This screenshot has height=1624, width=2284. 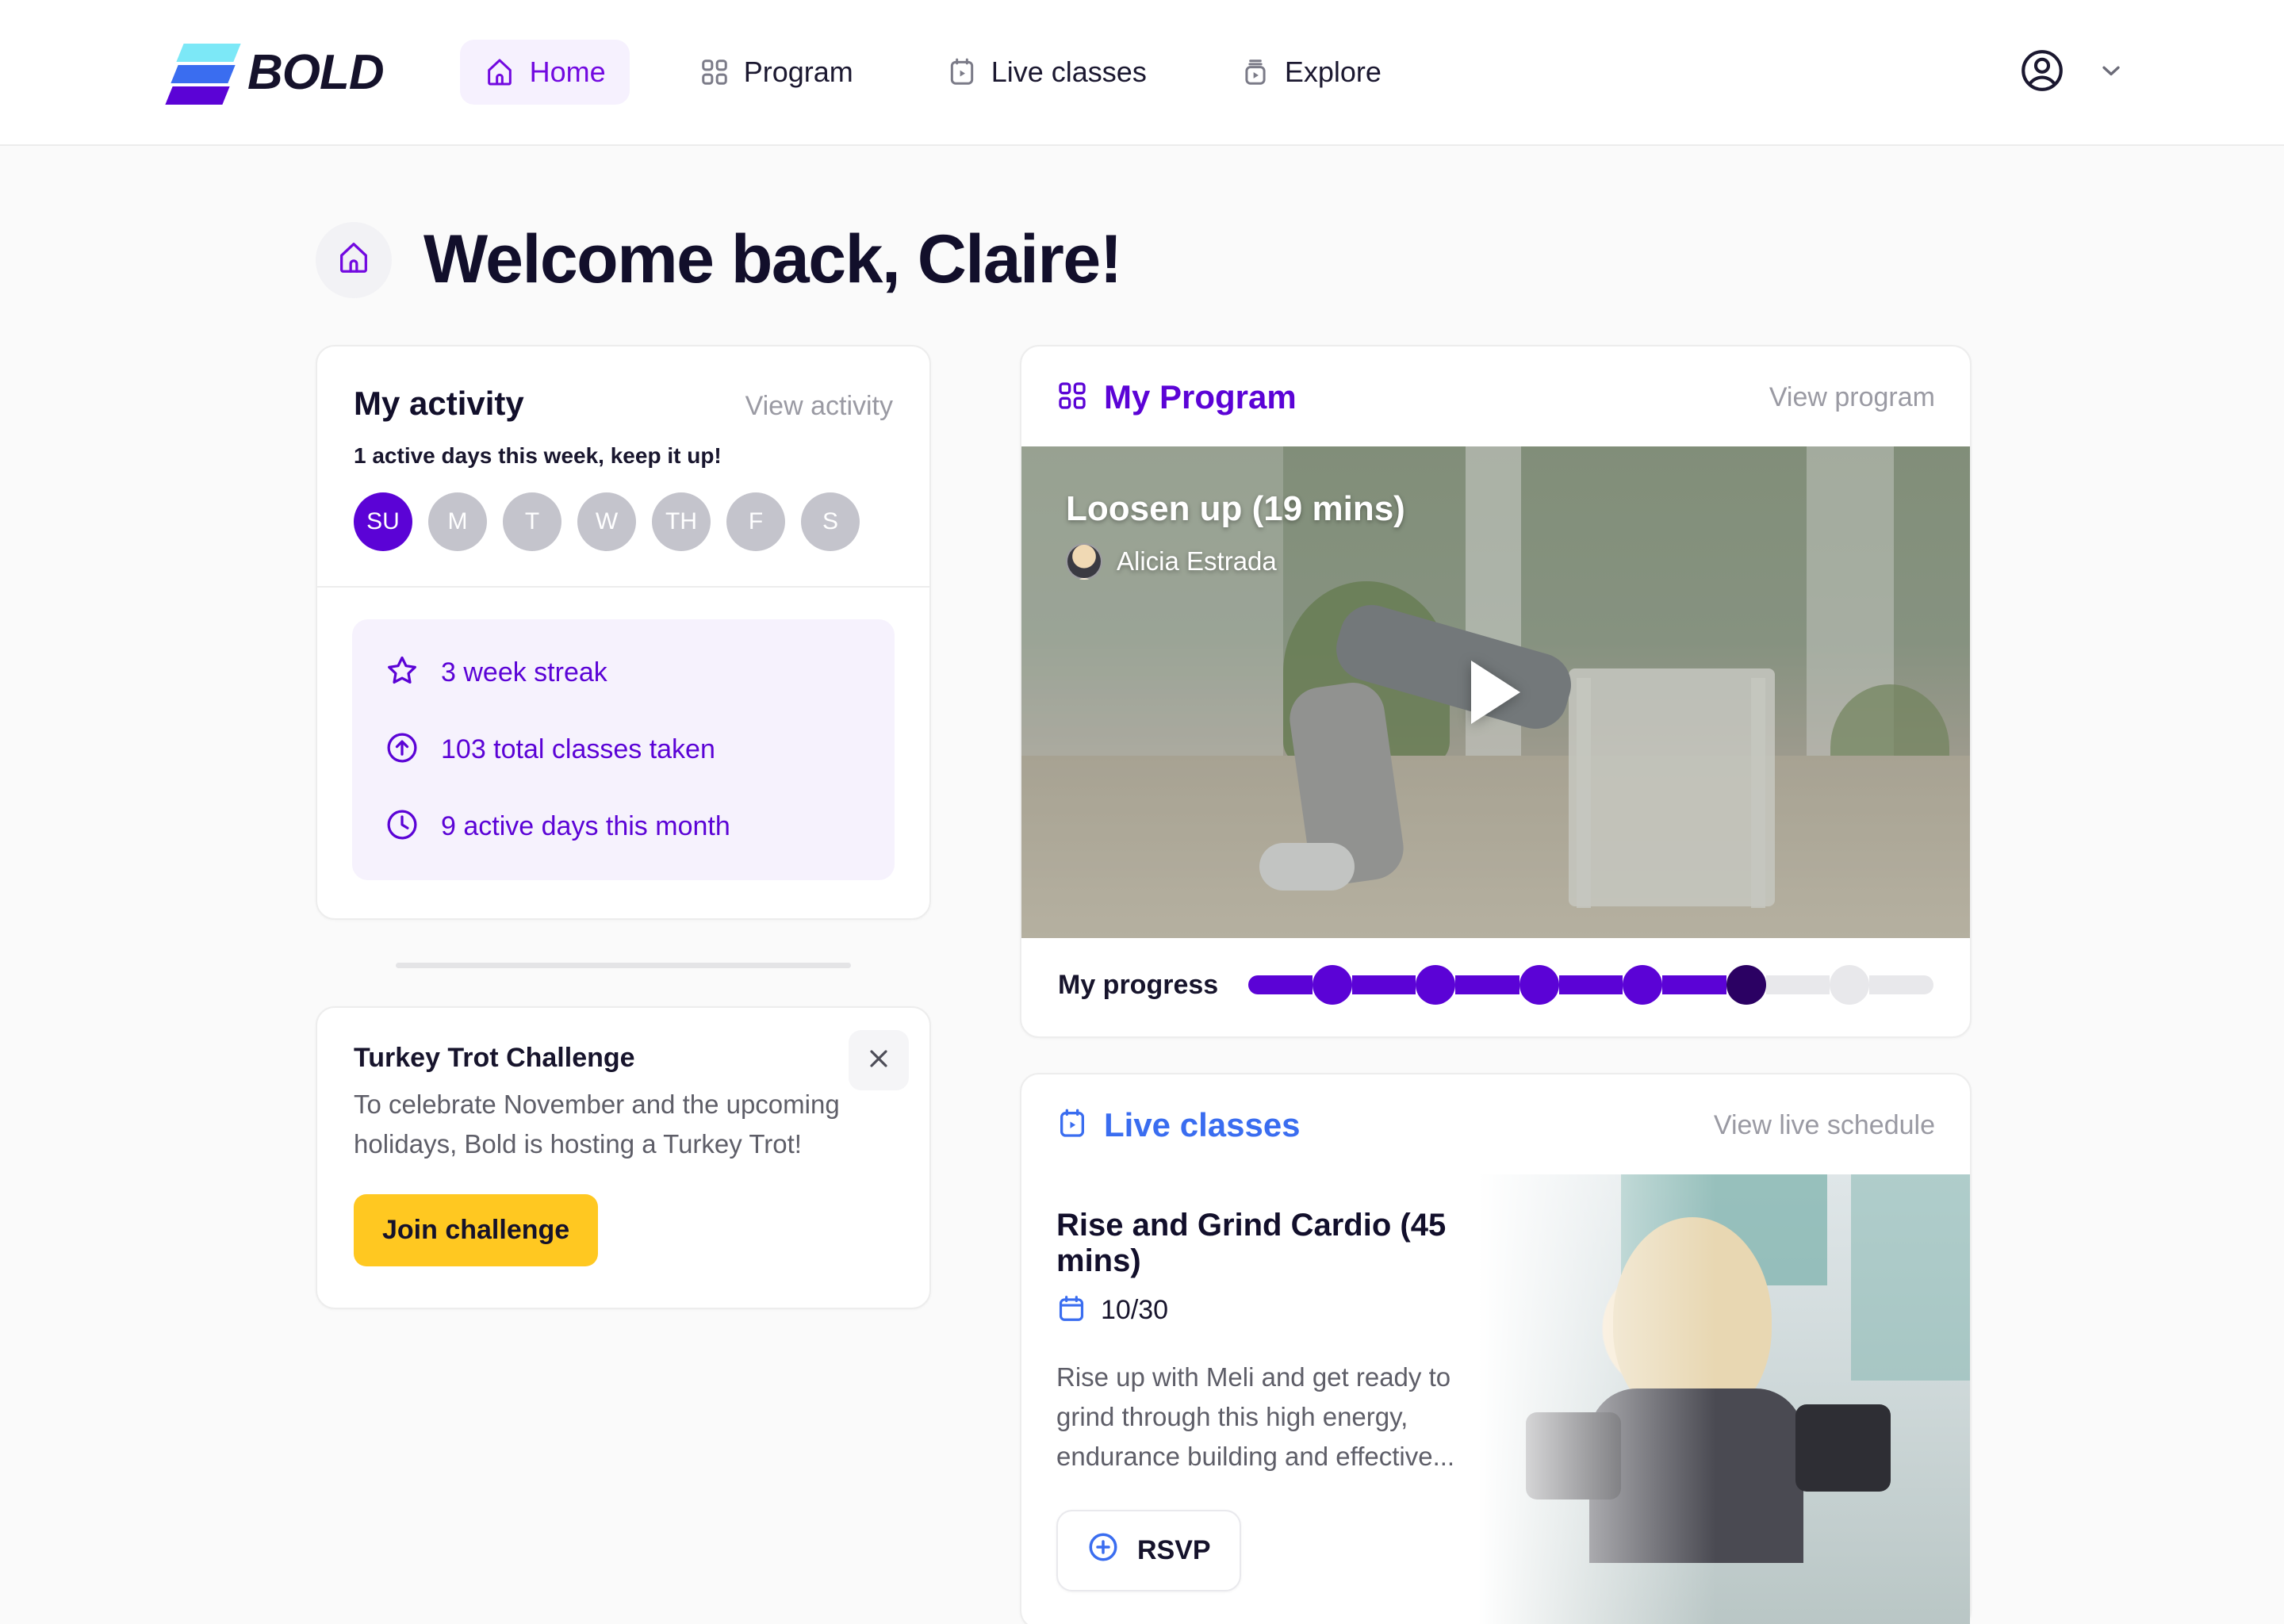 I want to click on day-chip-w: W, so click(x=606, y=521).